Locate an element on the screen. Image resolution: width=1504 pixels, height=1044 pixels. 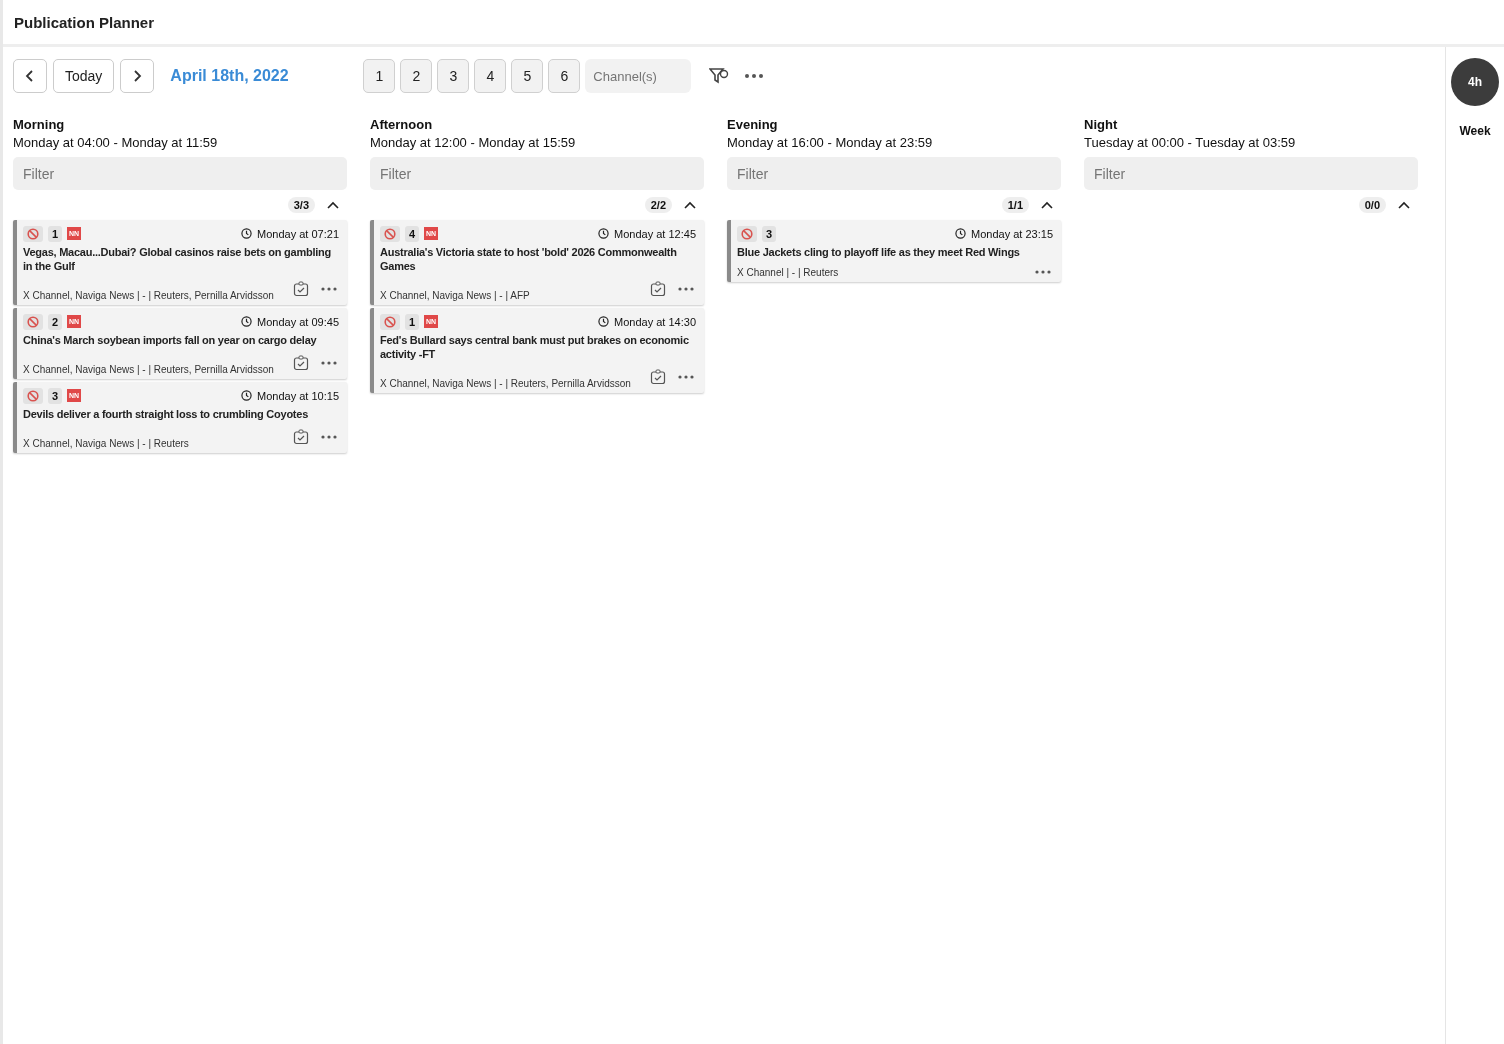
channel-field: Channel(s) is located at coordinates (638, 76).